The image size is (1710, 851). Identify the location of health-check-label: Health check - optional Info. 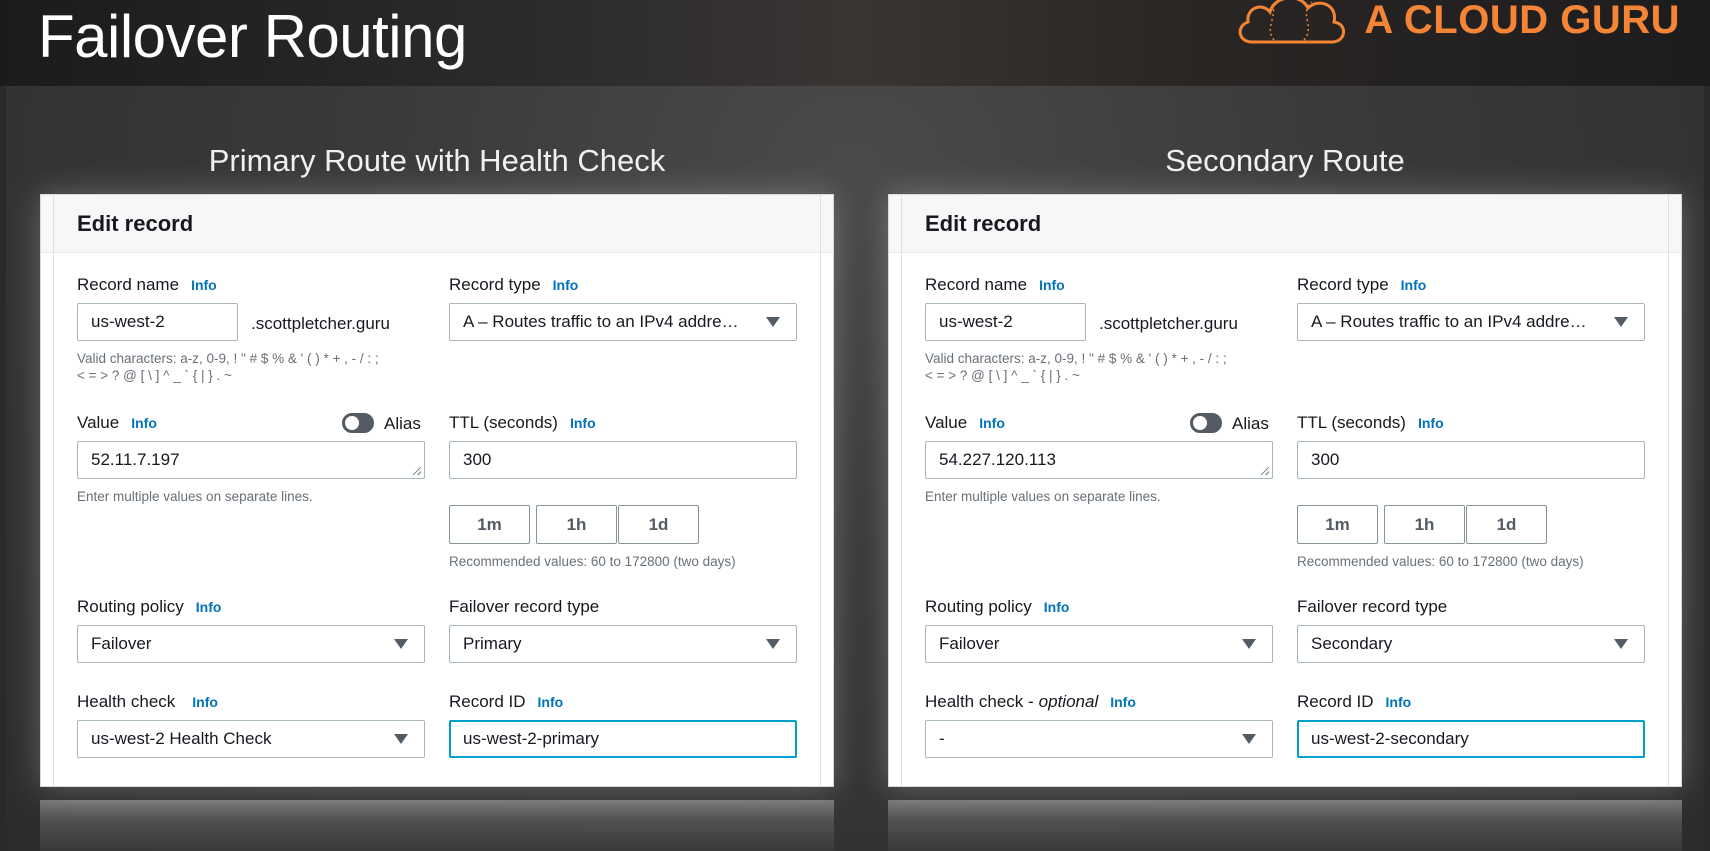
(1030, 701).